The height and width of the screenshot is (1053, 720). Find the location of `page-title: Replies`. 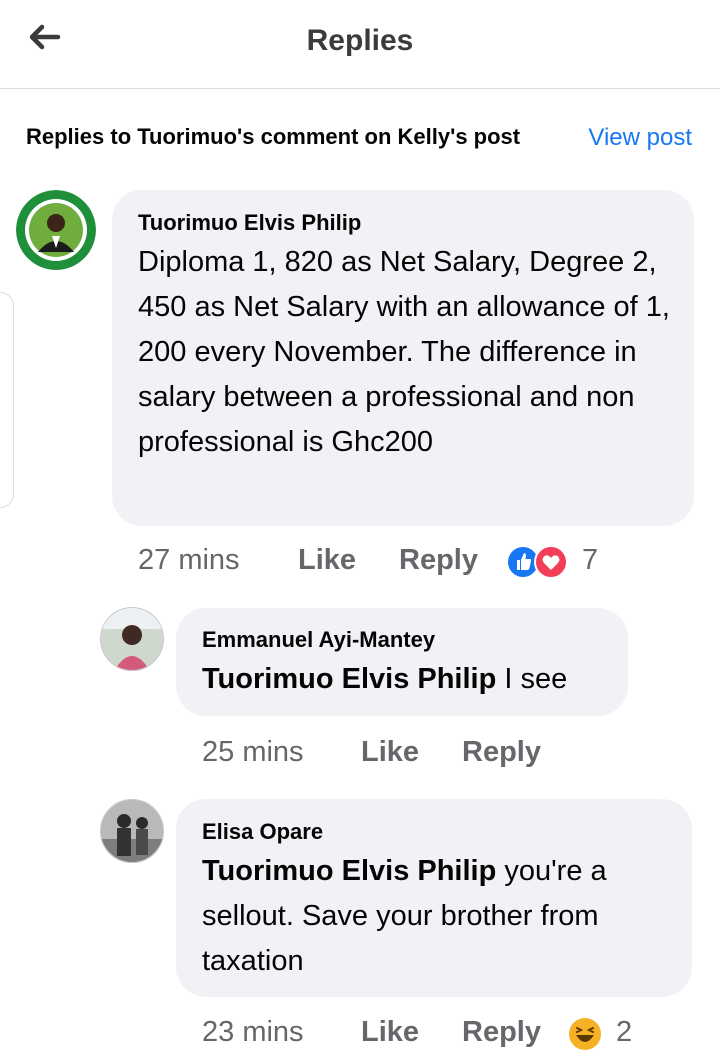

page-title: Replies is located at coordinates (360, 40).